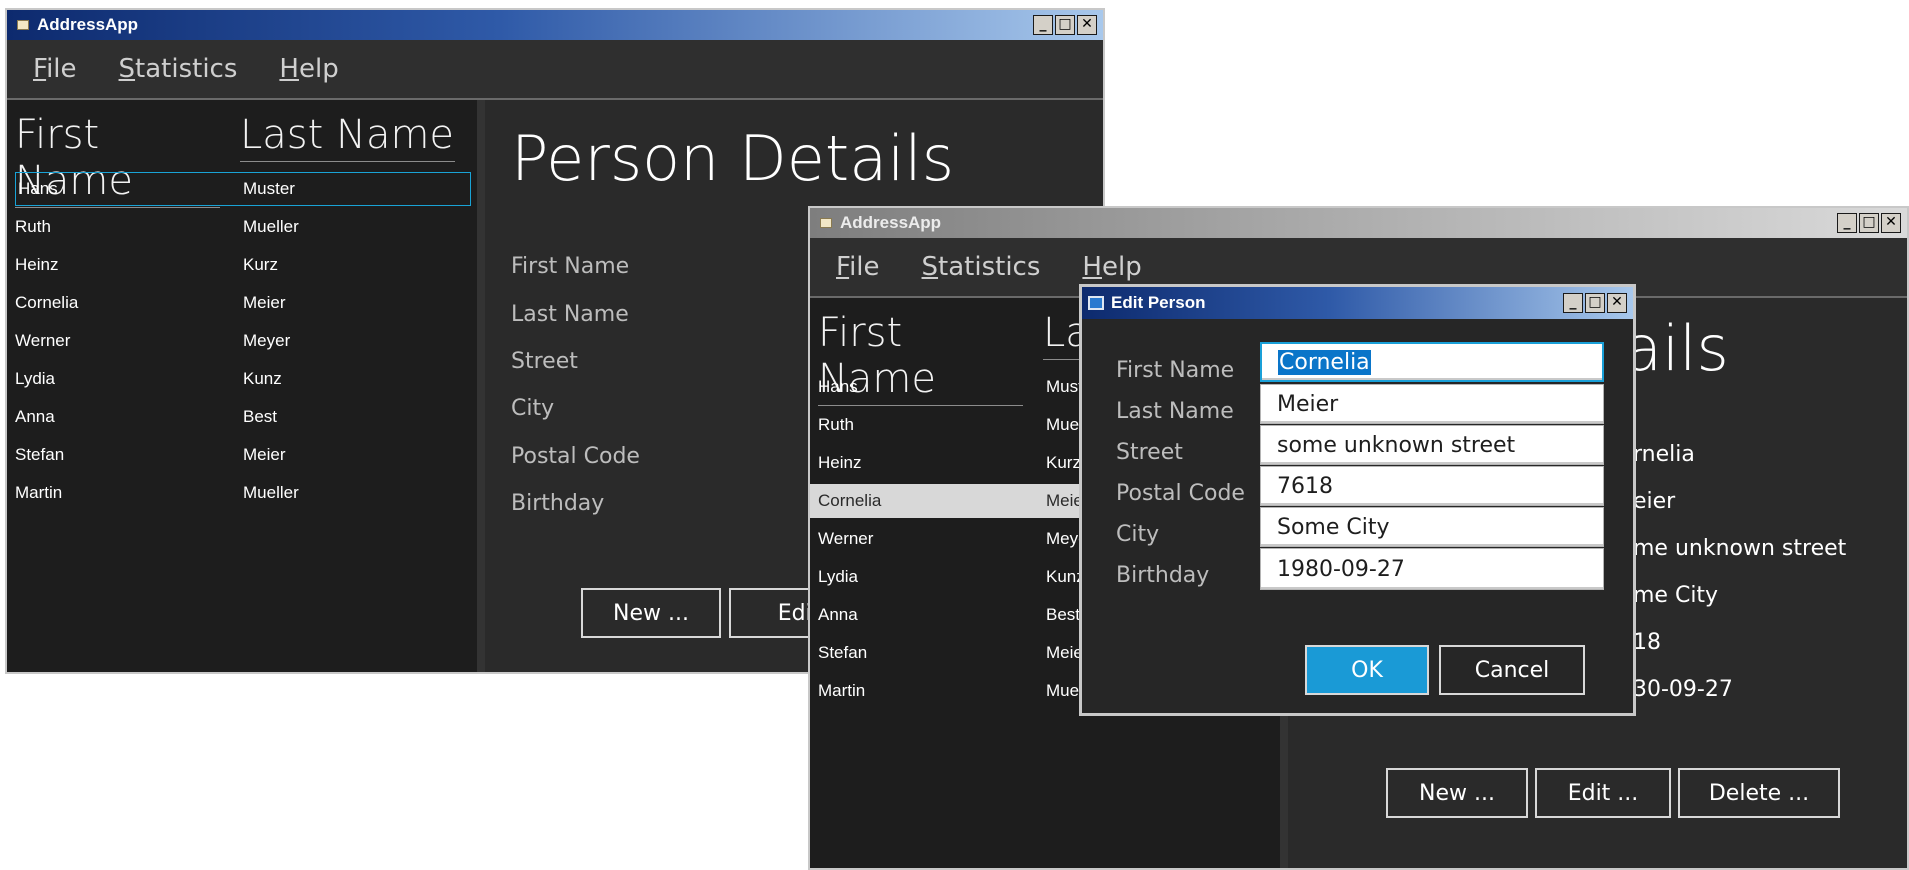  What do you see at coordinates (1654, 501) in the screenshot?
I see `value-last-name: eier` at bounding box center [1654, 501].